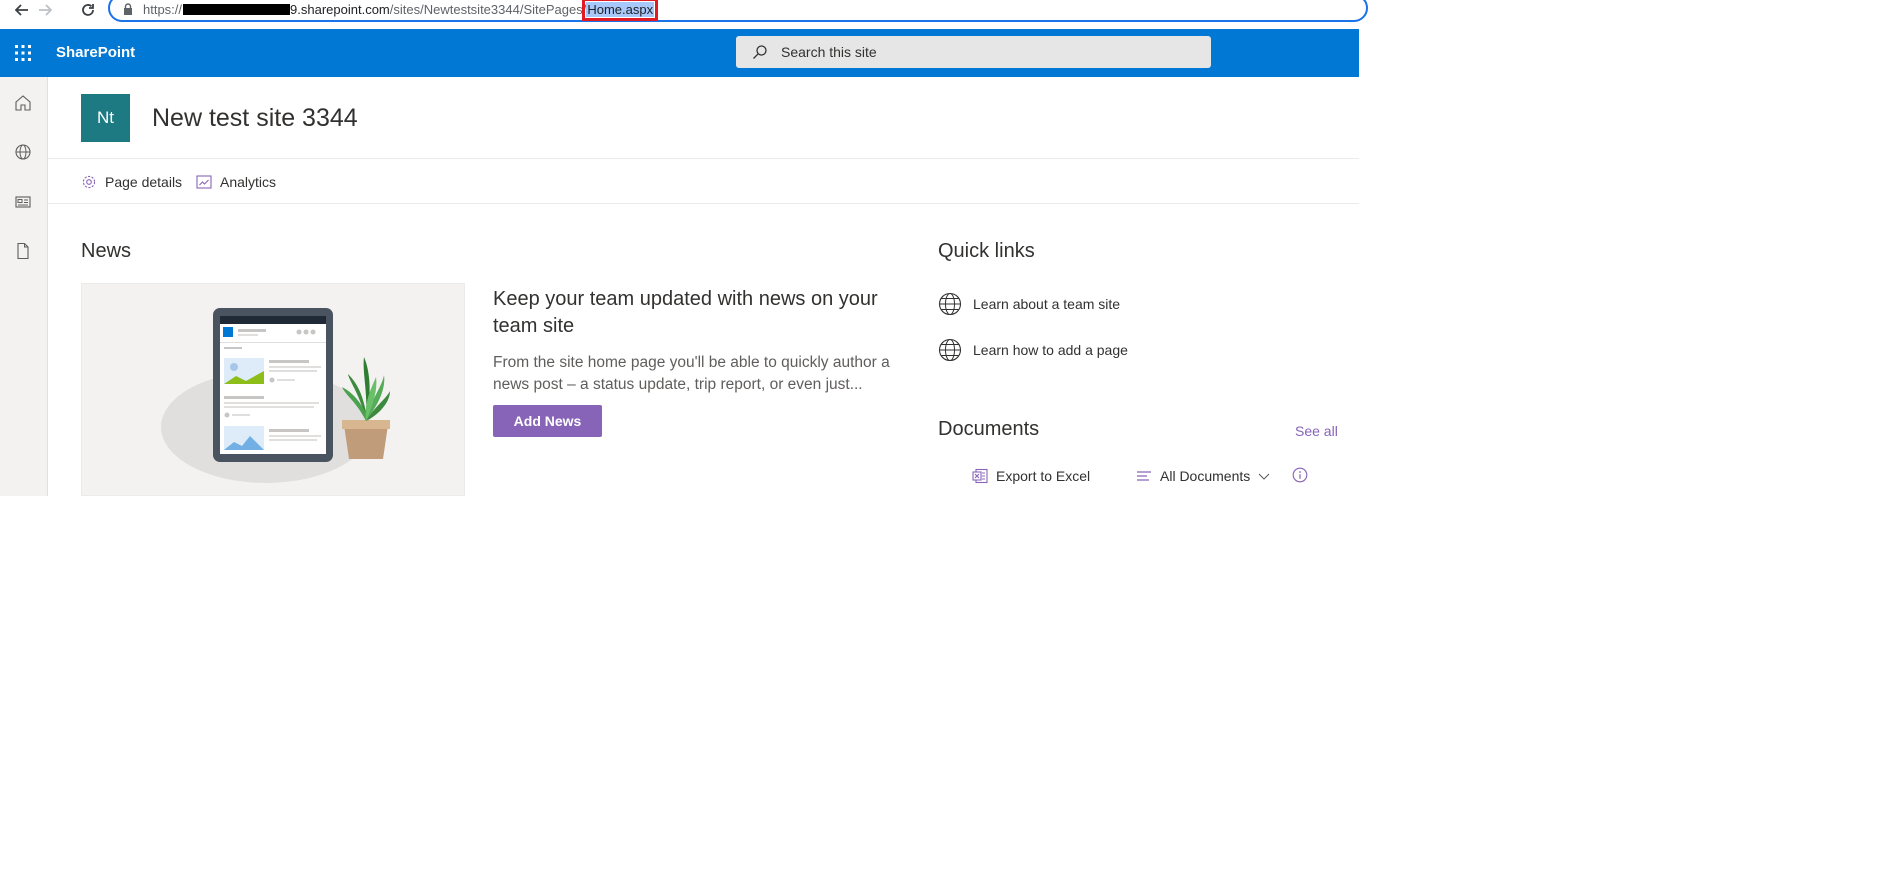 The width and height of the screenshot is (1902, 877). I want to click on forward-arrow-icon, so click(45, 10).